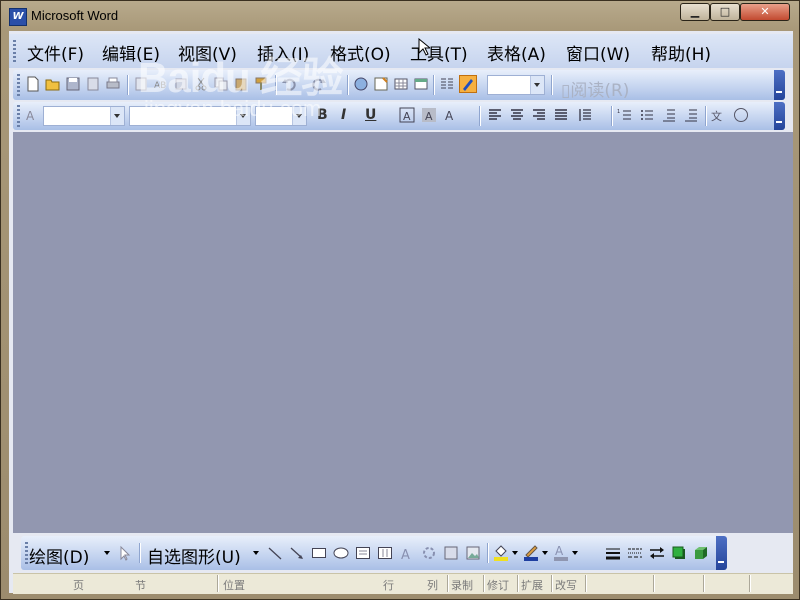  What do you see at coordinates (161, 84) in the screenshot?
I see `spelling-icon: AB` at bounding box center [161, 84].